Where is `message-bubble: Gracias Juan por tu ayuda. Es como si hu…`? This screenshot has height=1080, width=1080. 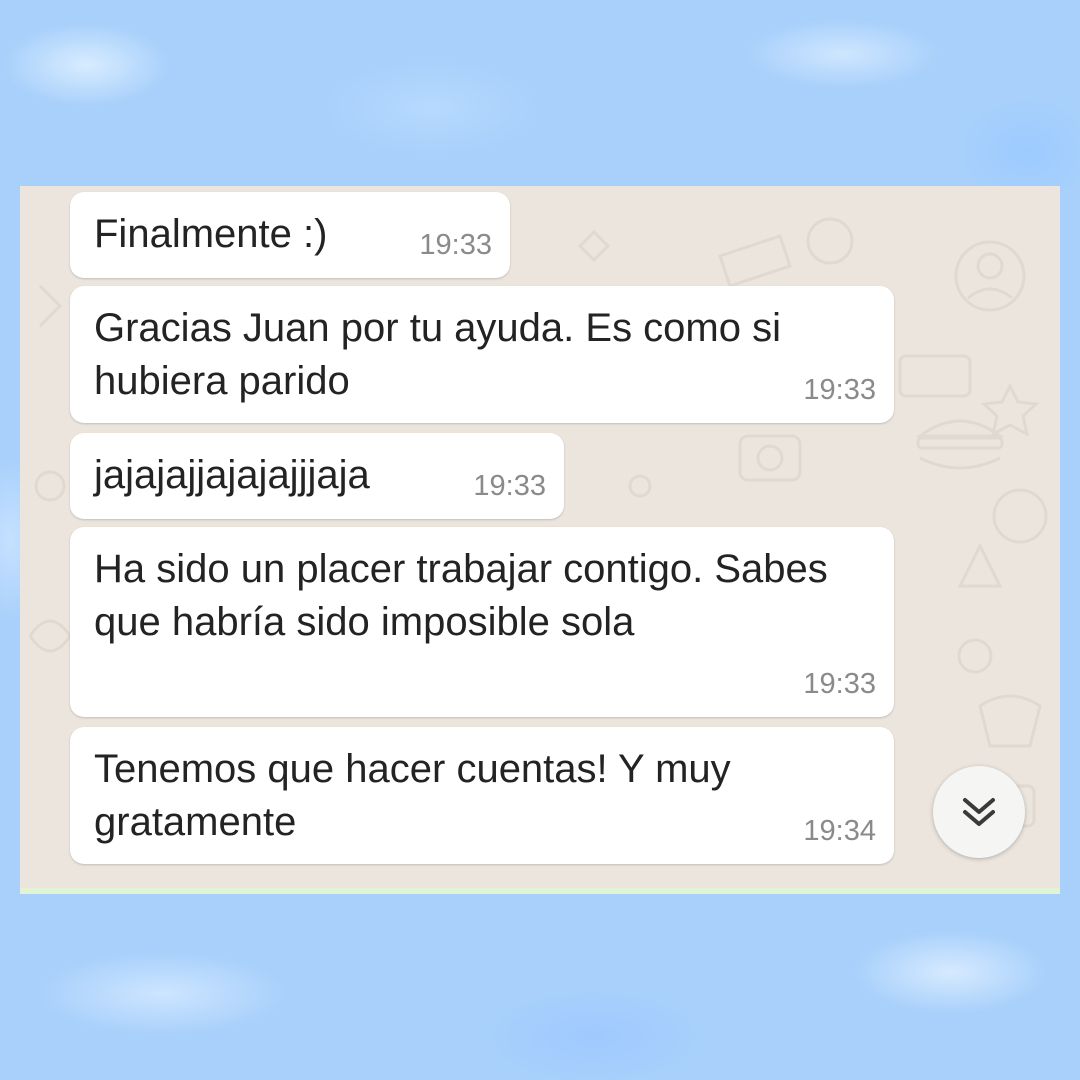
message-bubble: Gracias Juan por tu ayuda. Es como si hu… is located at coordinates (482, 354).